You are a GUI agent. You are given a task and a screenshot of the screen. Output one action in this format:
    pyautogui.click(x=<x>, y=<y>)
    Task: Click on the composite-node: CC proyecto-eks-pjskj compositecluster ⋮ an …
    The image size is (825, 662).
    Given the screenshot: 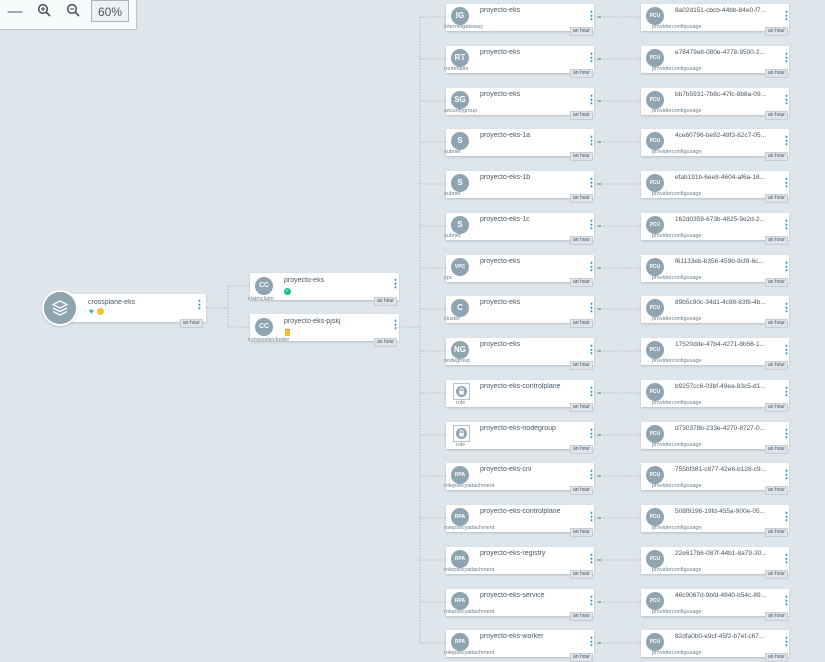 What is the action you would take?
    pyautogui.click(x=324, y=330)
    